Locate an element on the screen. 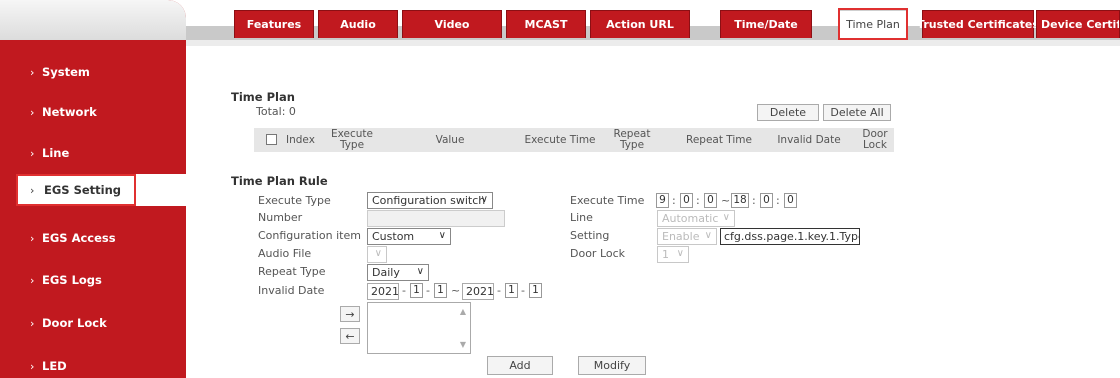 The image size is (1120, 378). audio-file-select: ∨ is located at coordinates (377, 254).